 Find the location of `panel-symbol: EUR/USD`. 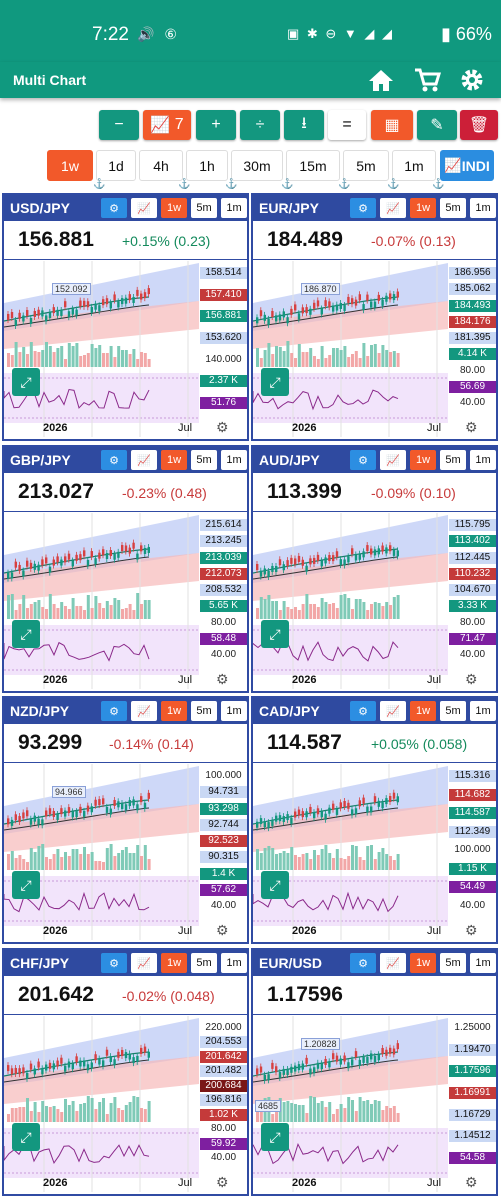

panel-symbol: EUR/USD is located at coordinates (291, 963).